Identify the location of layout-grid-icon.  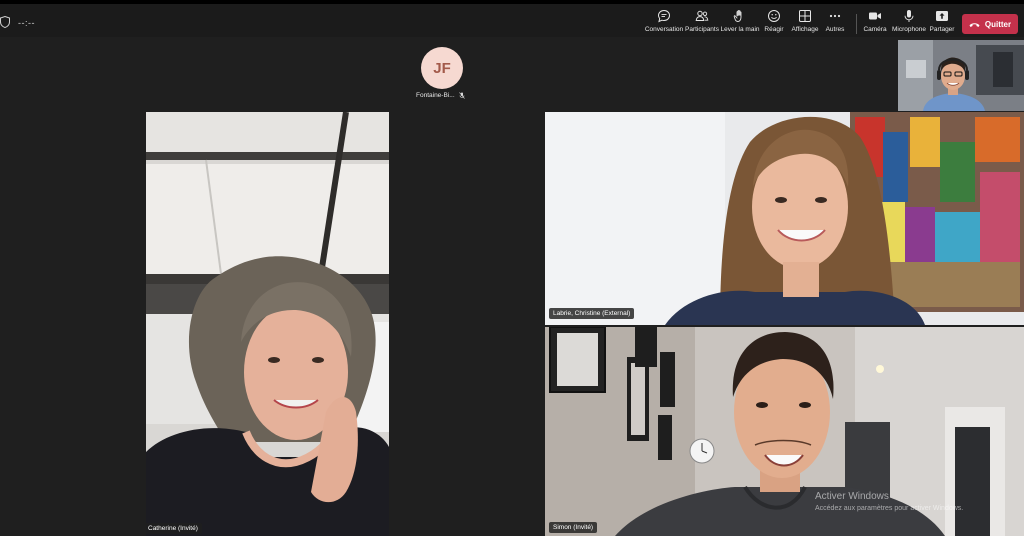
(805, 16).